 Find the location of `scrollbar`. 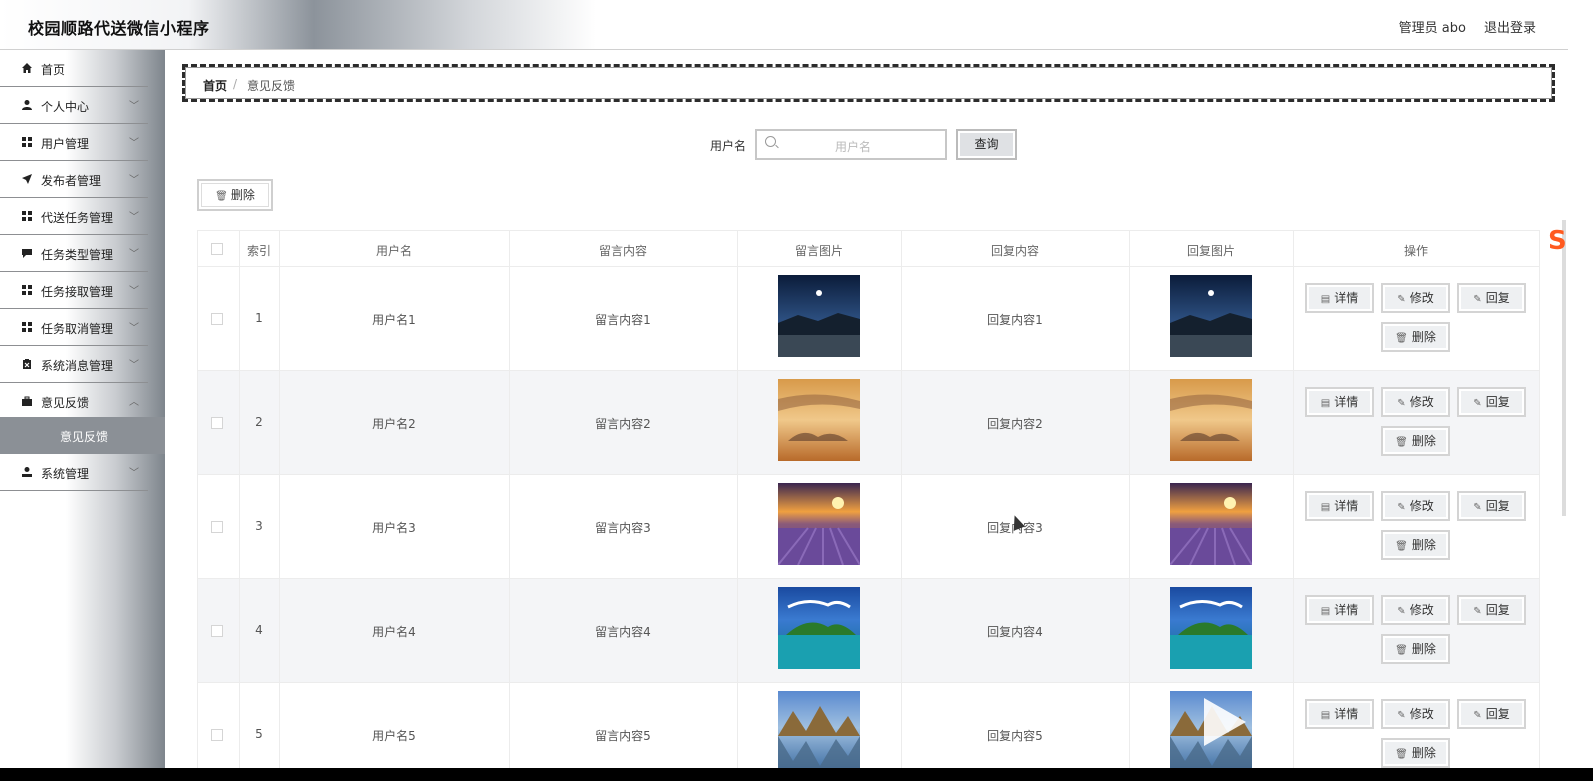

scrollbar is located at coordinates (1564, 368).